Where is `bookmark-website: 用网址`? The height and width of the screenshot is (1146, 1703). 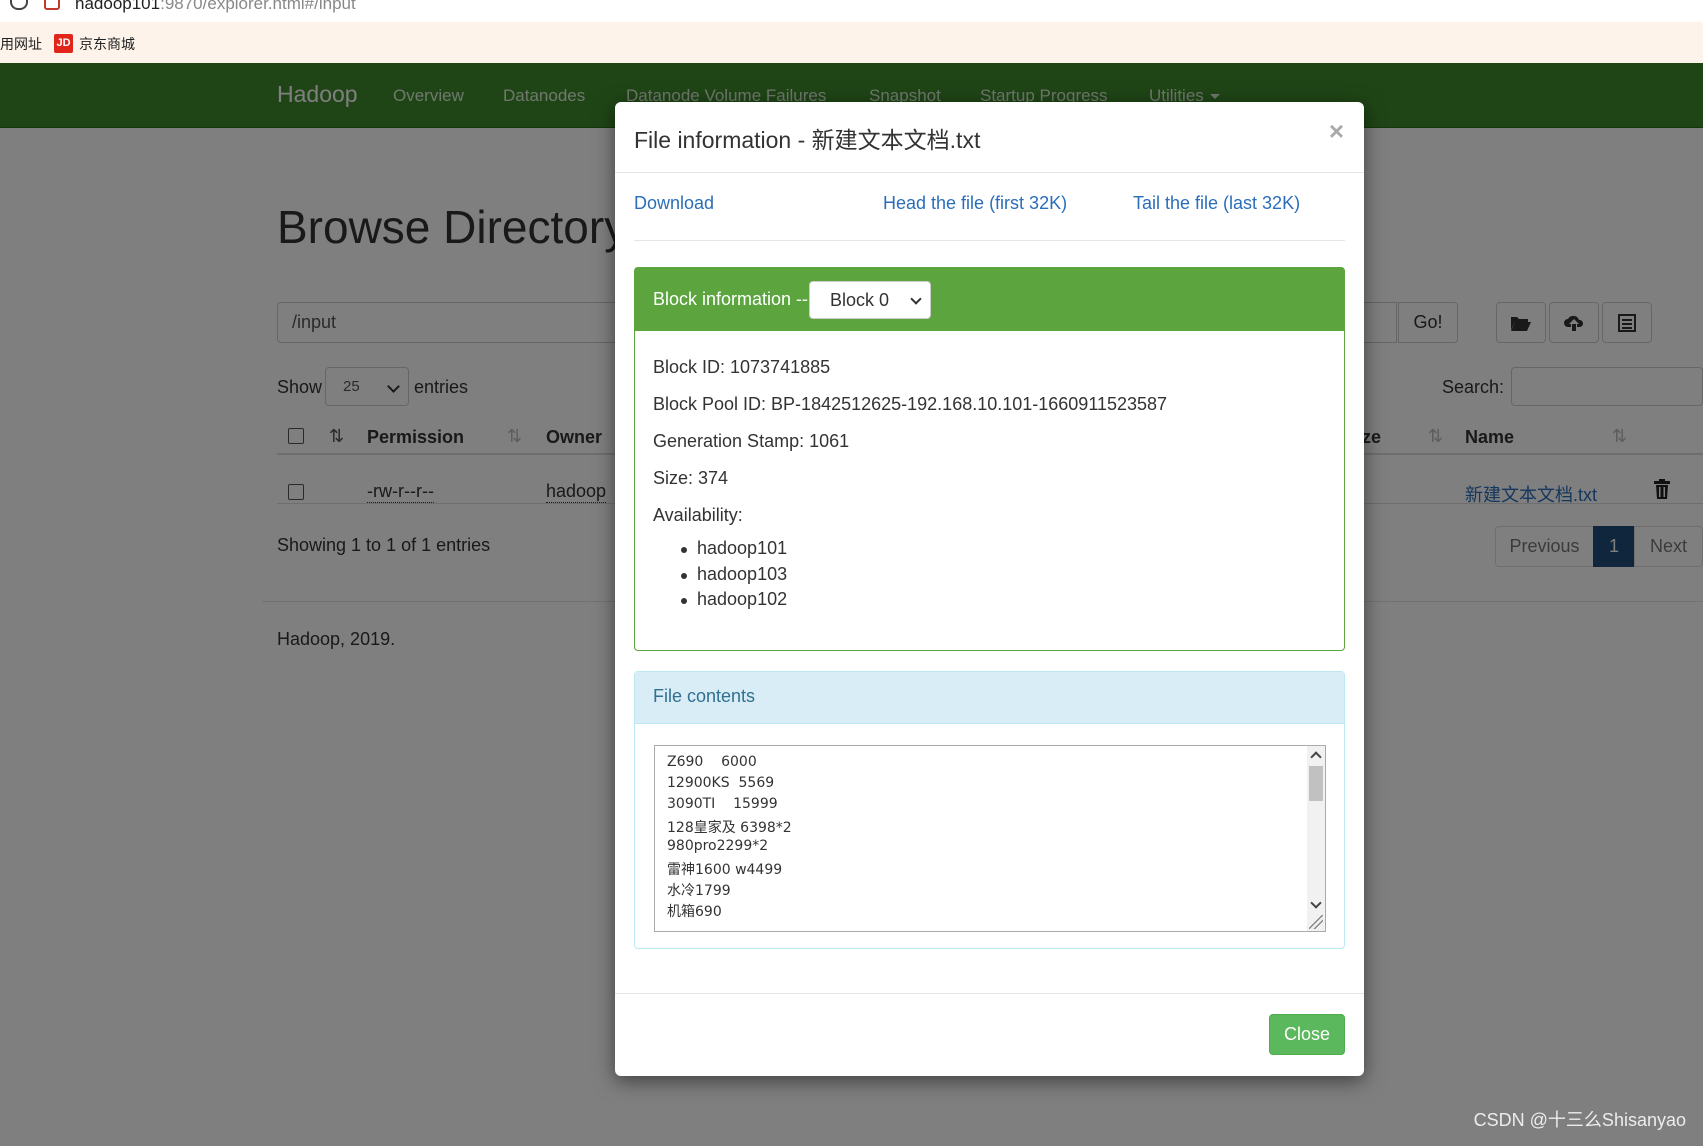
bookmark-website: 用网址 is located at coordinates (21, 44).